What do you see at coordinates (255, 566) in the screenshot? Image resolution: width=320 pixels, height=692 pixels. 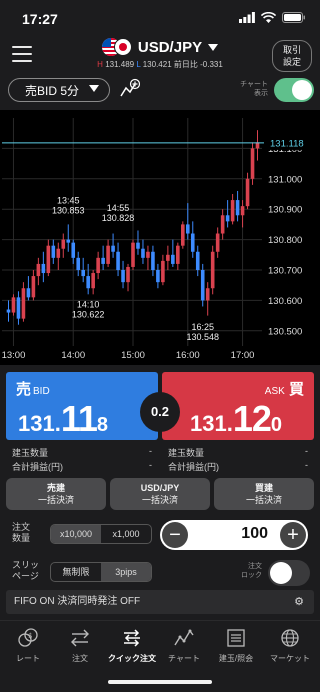 I see `order-lock-label-1: 注文` at bounding box center [255, 566].